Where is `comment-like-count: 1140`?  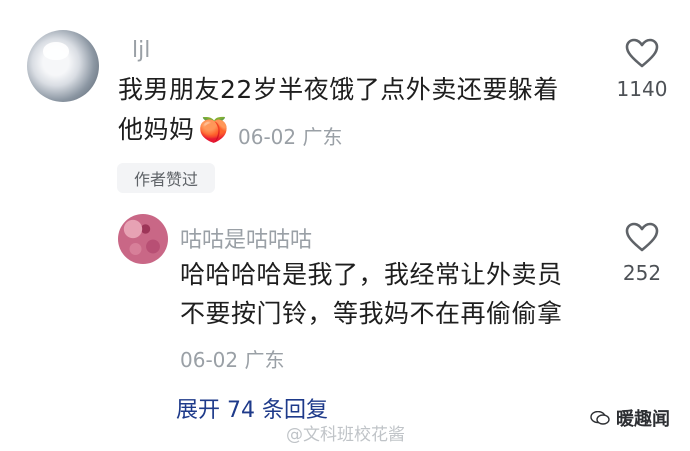 comment-like-count: 1140 is located at coordinates (642, 89).